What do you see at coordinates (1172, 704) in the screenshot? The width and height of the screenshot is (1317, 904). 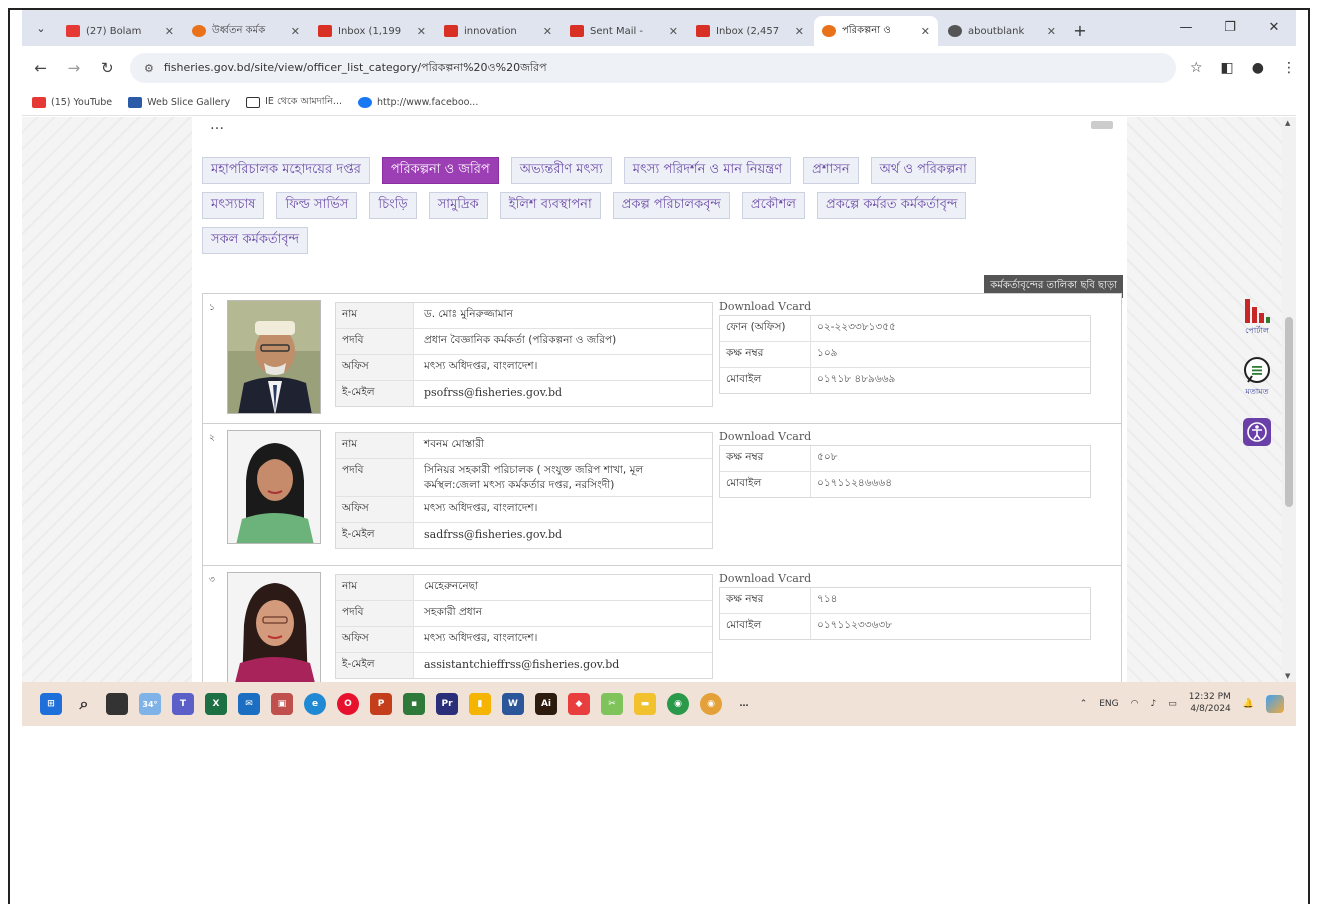 I see `battery-icon: ▭` at bounding box center [1172, 704].